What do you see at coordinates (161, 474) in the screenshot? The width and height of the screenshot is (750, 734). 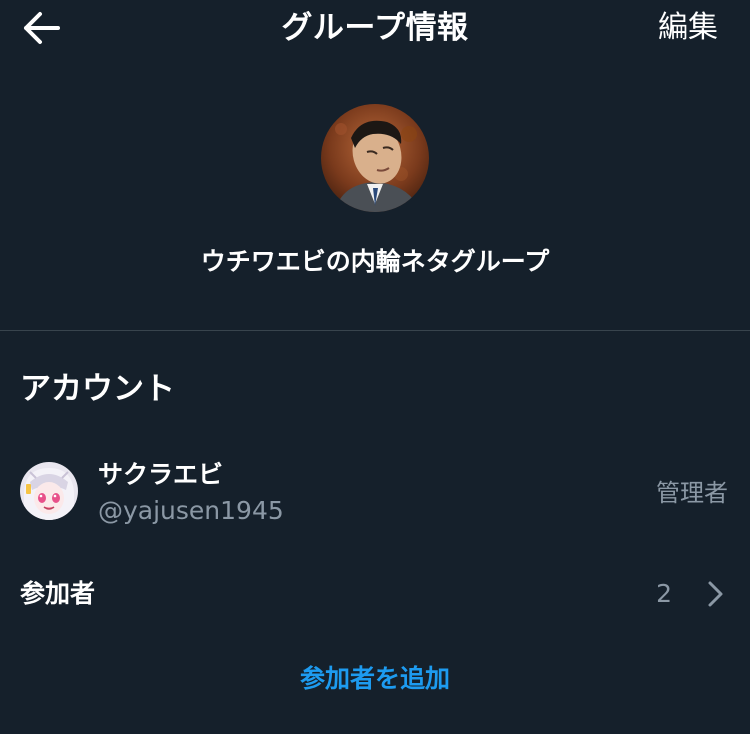 I see `member-name: サクラエビ` at bounding box center [161, 474].